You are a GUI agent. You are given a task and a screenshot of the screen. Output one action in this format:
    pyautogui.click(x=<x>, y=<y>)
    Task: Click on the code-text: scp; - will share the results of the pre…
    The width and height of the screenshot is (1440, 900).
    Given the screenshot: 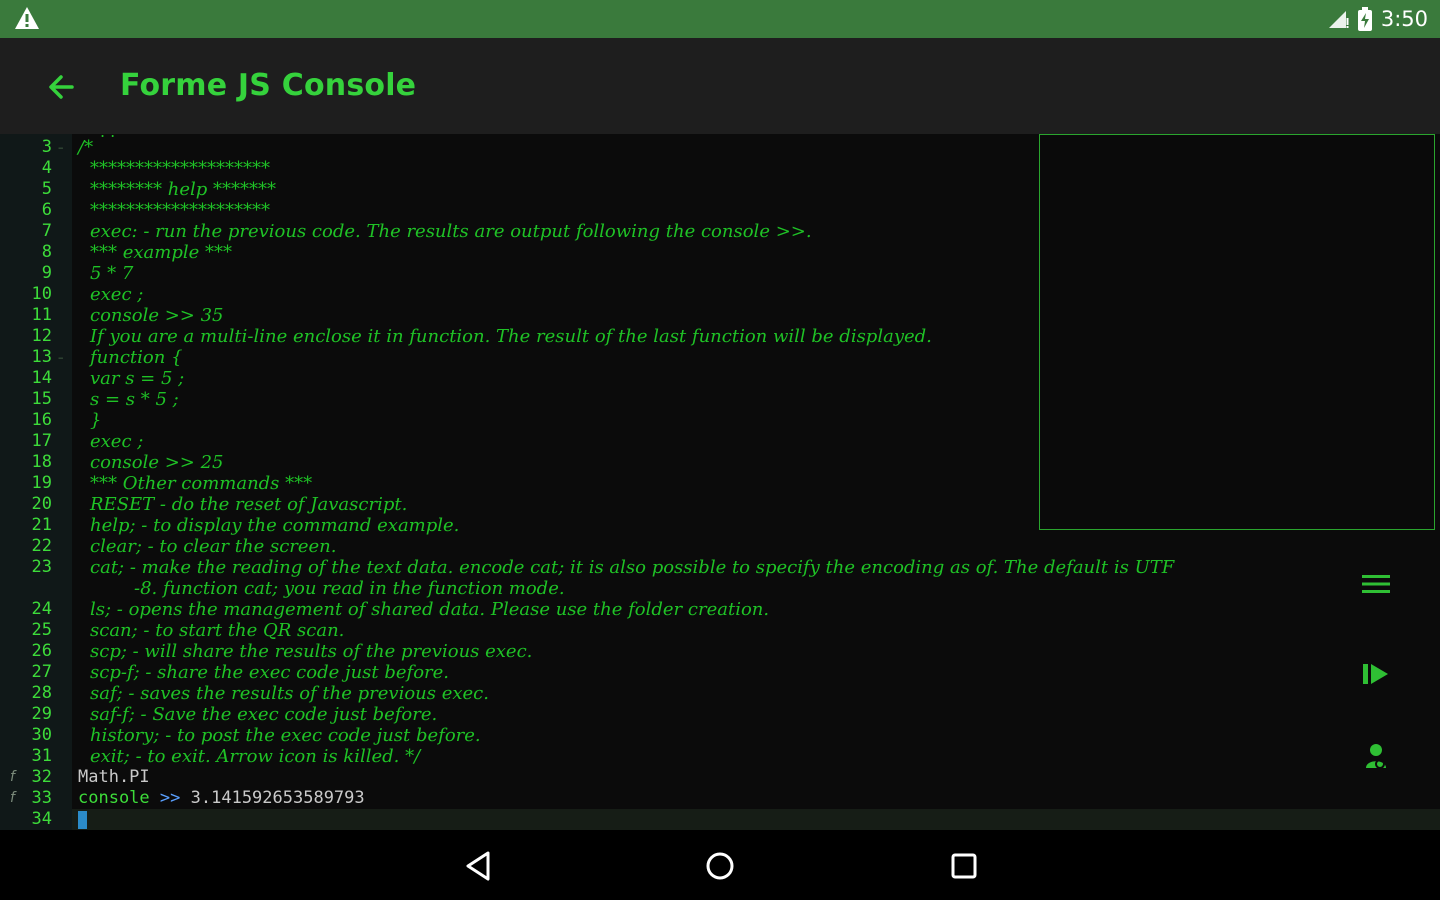 What is the action you would take?
    pyautogui.click(x=311, y=651)
    